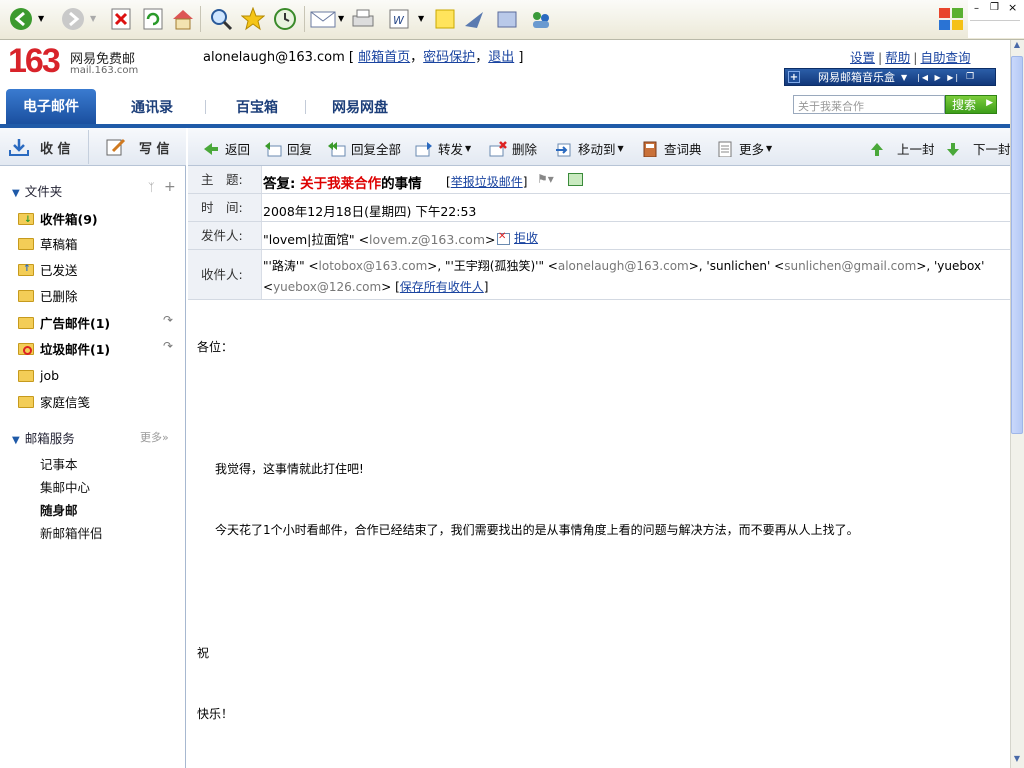 The height and width of the screenshot is (768, 1024). I want to click on delete-label: 删除, so click(525, 149).